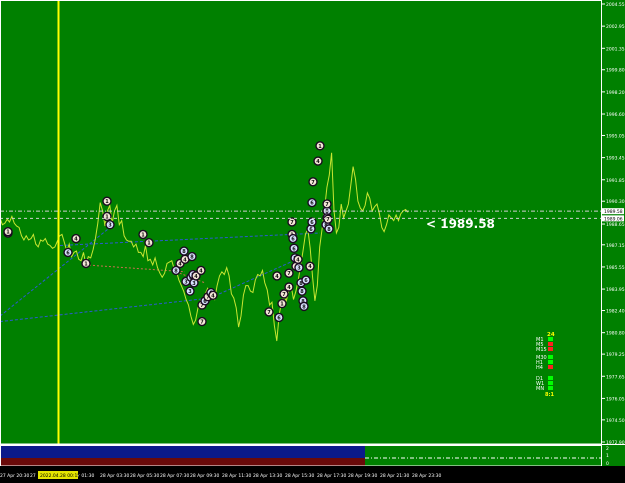  I want to click on time-tick-label: 28 Apr 19:30, so click(362, 476).